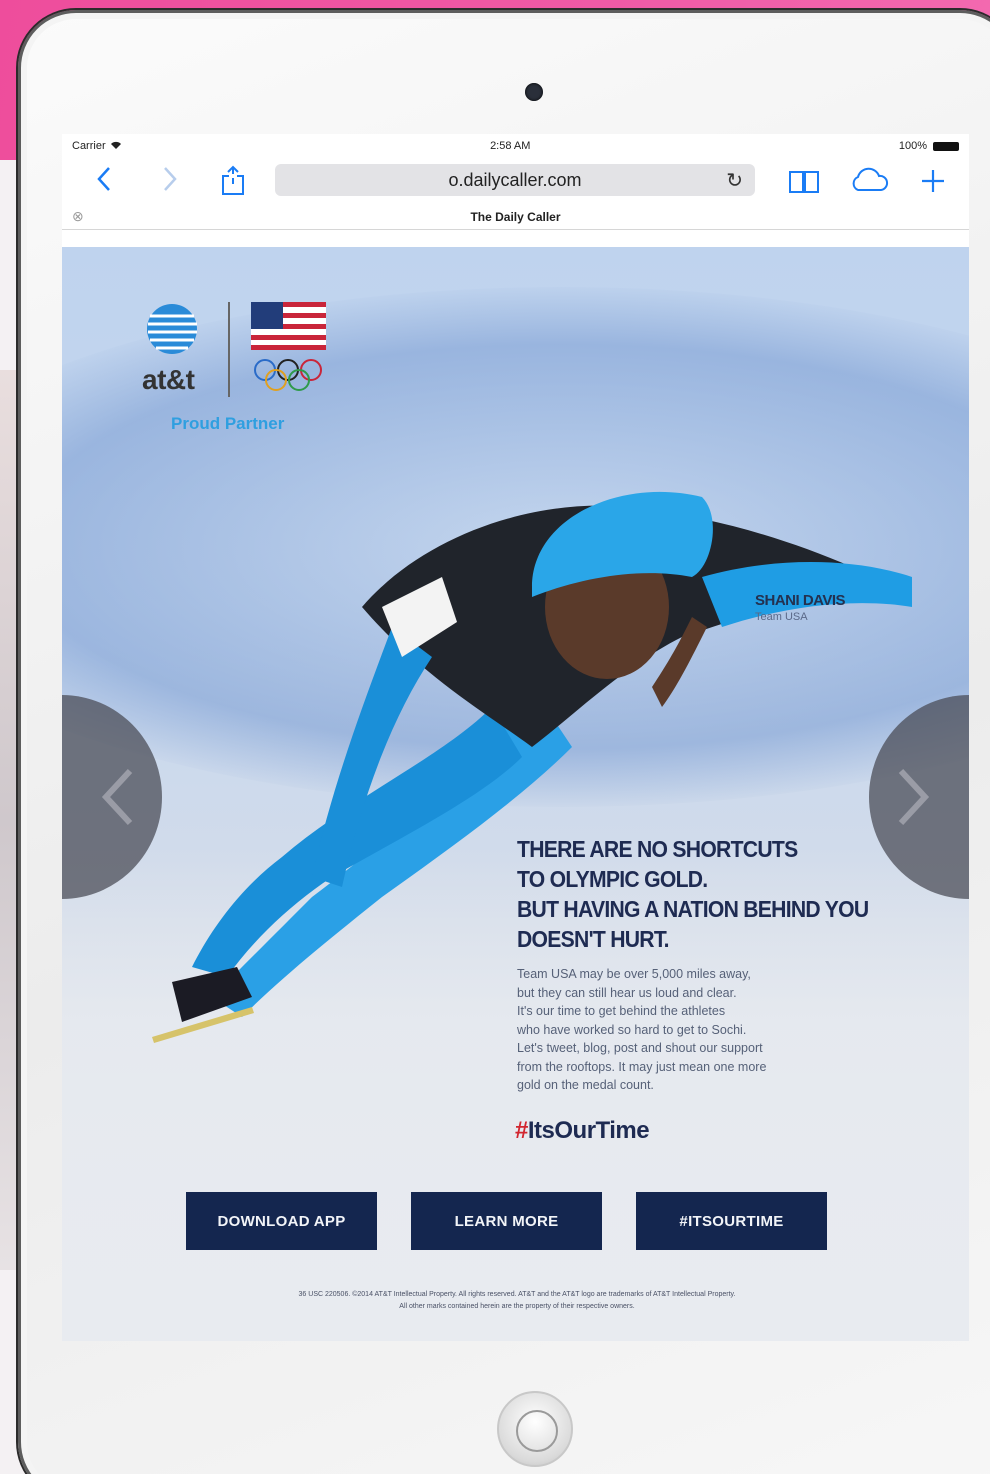 This screenshot has width=990, height=1474. I want to click on battery-percent: 100%, so click(912, 146).